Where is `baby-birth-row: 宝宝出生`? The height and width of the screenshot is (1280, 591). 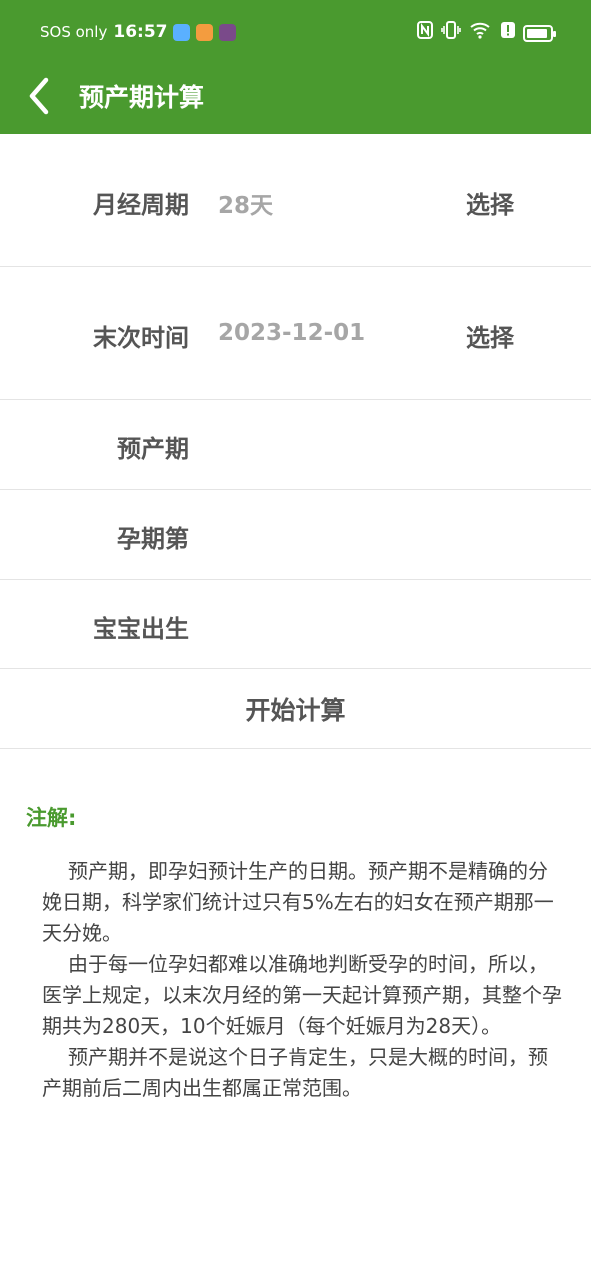
baby-birth-row: 宝宝出生 is located at coordinates (295, 624).